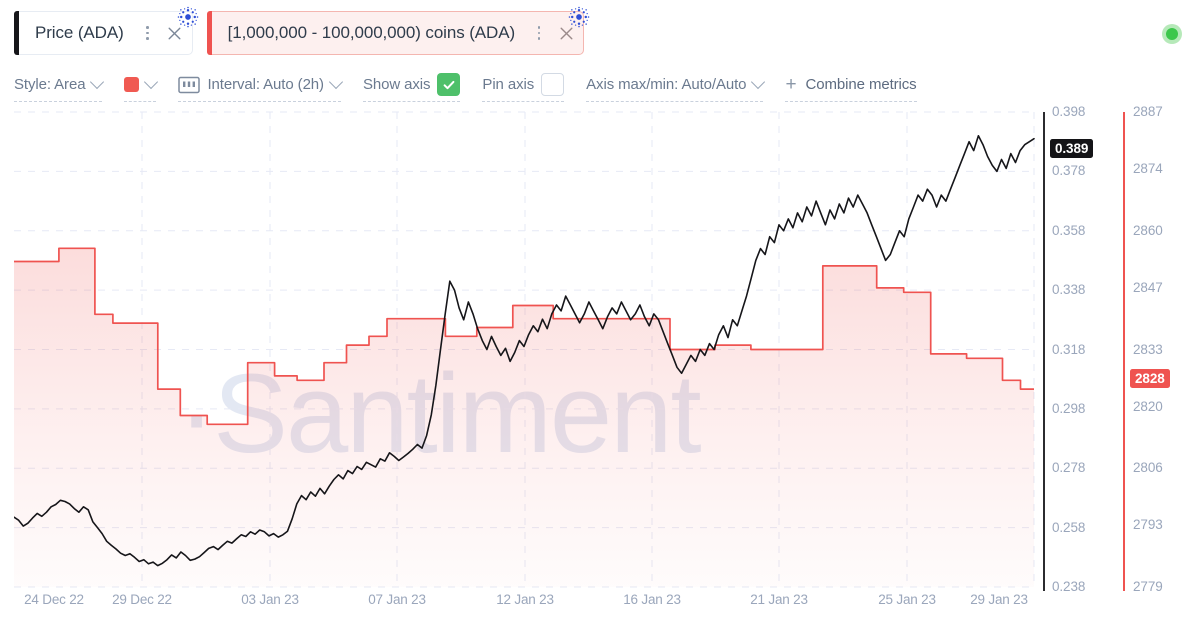 This screenshot has height=623, width=1200. Describe the element at coordinates (265, 84) in the screenshot. I see `interval-selector-label: Interval: Auto (2h)` at that location.